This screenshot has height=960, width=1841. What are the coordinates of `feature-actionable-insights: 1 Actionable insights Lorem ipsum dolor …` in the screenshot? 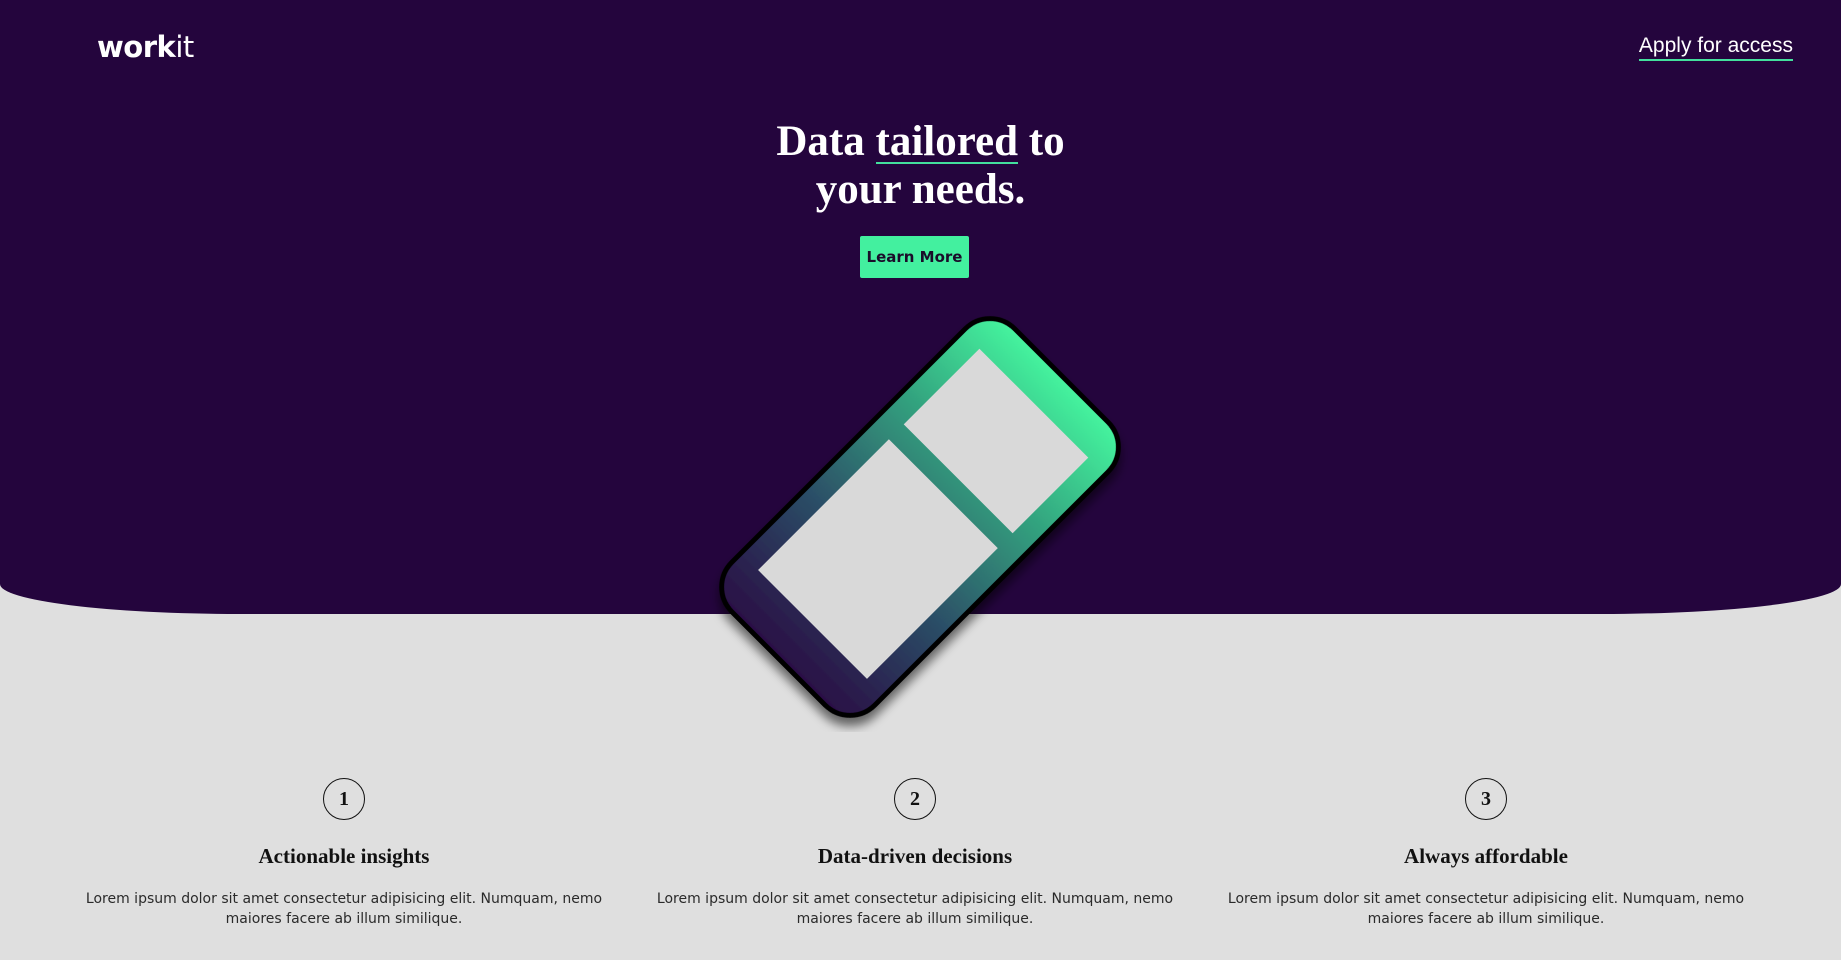 It's located at (344, 853).